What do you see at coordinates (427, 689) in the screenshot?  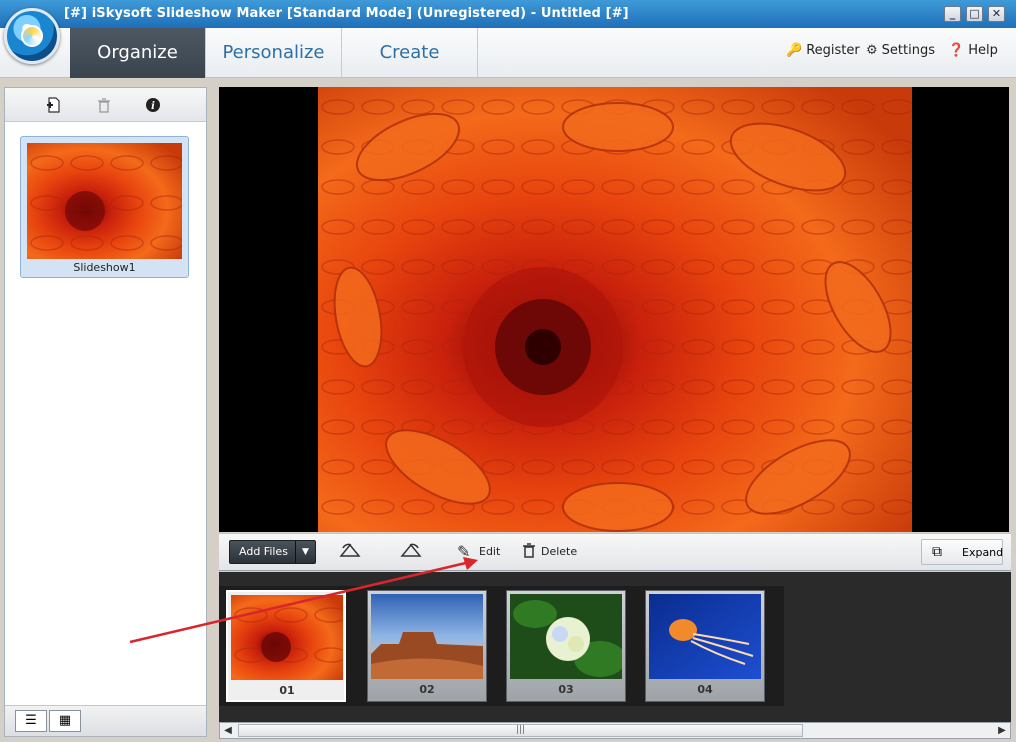 I see `film-number: 02` at bounding box center [427, 689].